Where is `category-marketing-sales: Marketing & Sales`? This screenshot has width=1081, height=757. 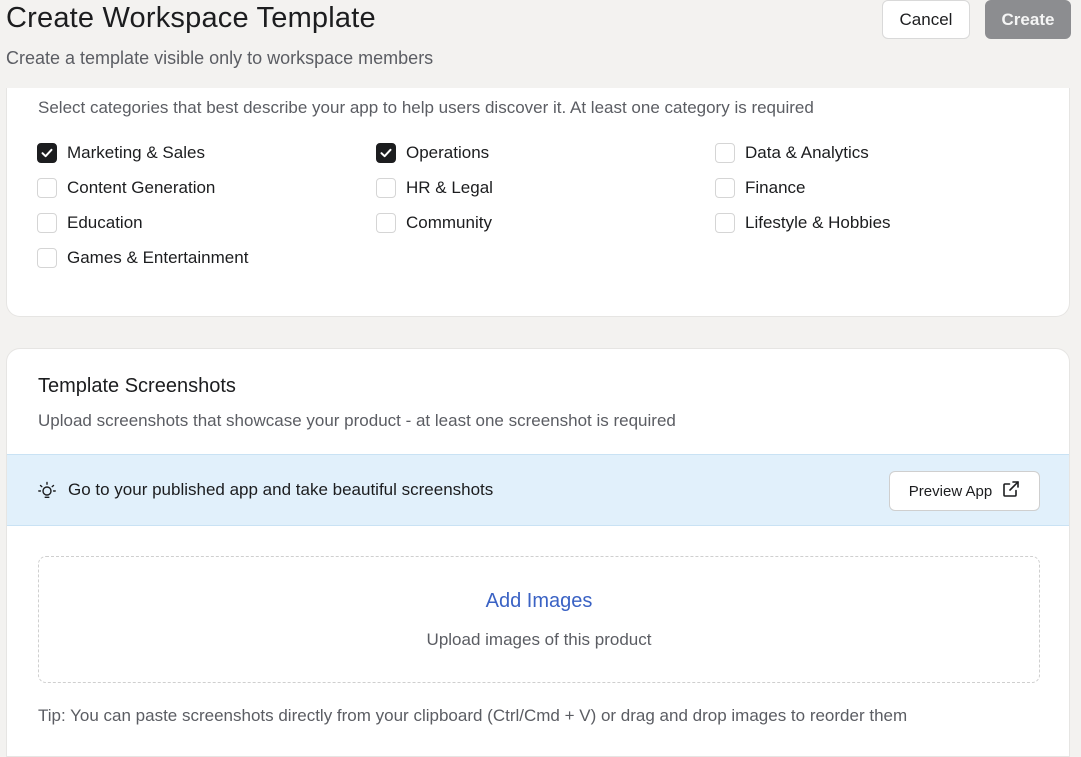 category-marketing-sales: Marketing & Sales is located at coordinates (121, 153).